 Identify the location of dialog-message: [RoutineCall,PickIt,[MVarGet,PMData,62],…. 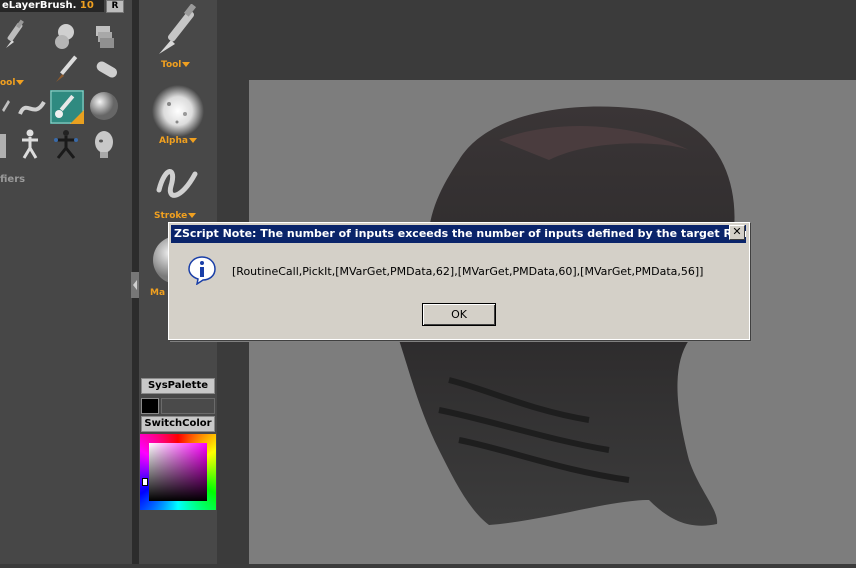
(468, 271).